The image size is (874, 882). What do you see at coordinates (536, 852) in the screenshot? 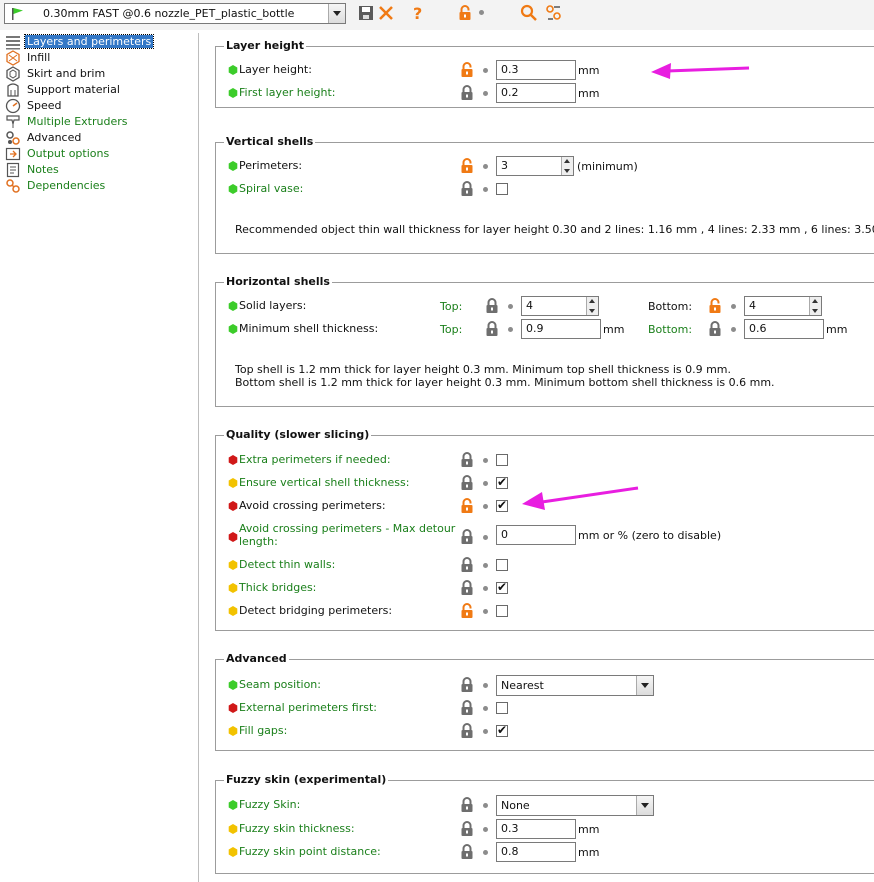
I see `fuzzy-skin-point-distance-input: 0.8` at bounding box center [536, 852].